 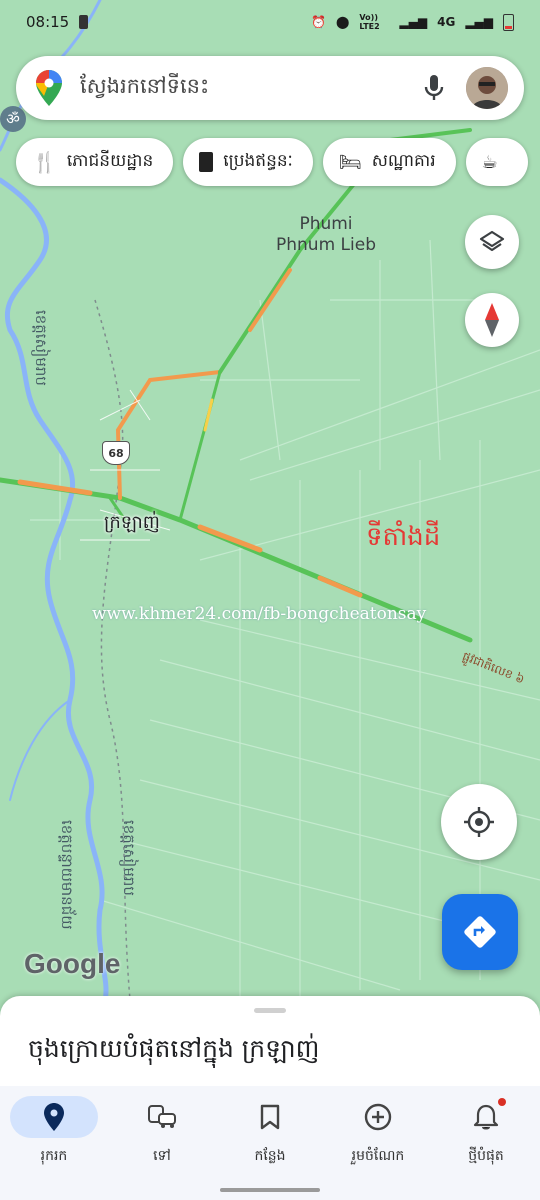 I want to click on microphone-icon, so click(x=434, y=88).